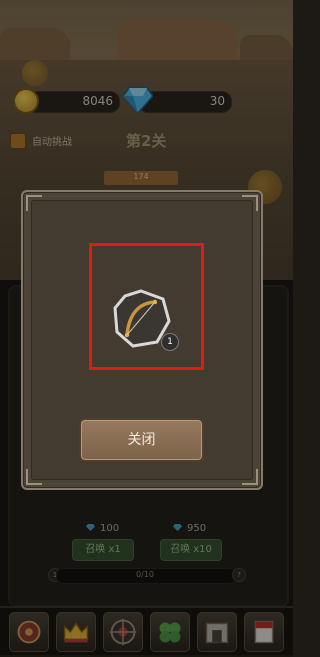 This screenshot has width=320, height=657. I want to click on close-button: 关闭, so click(141, 440).